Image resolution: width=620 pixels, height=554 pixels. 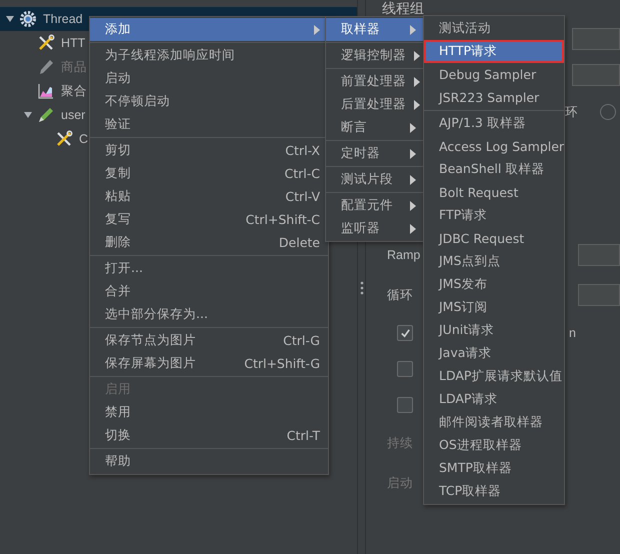 I want to click on panel-title: 线程组, so click(x=403, y=9).